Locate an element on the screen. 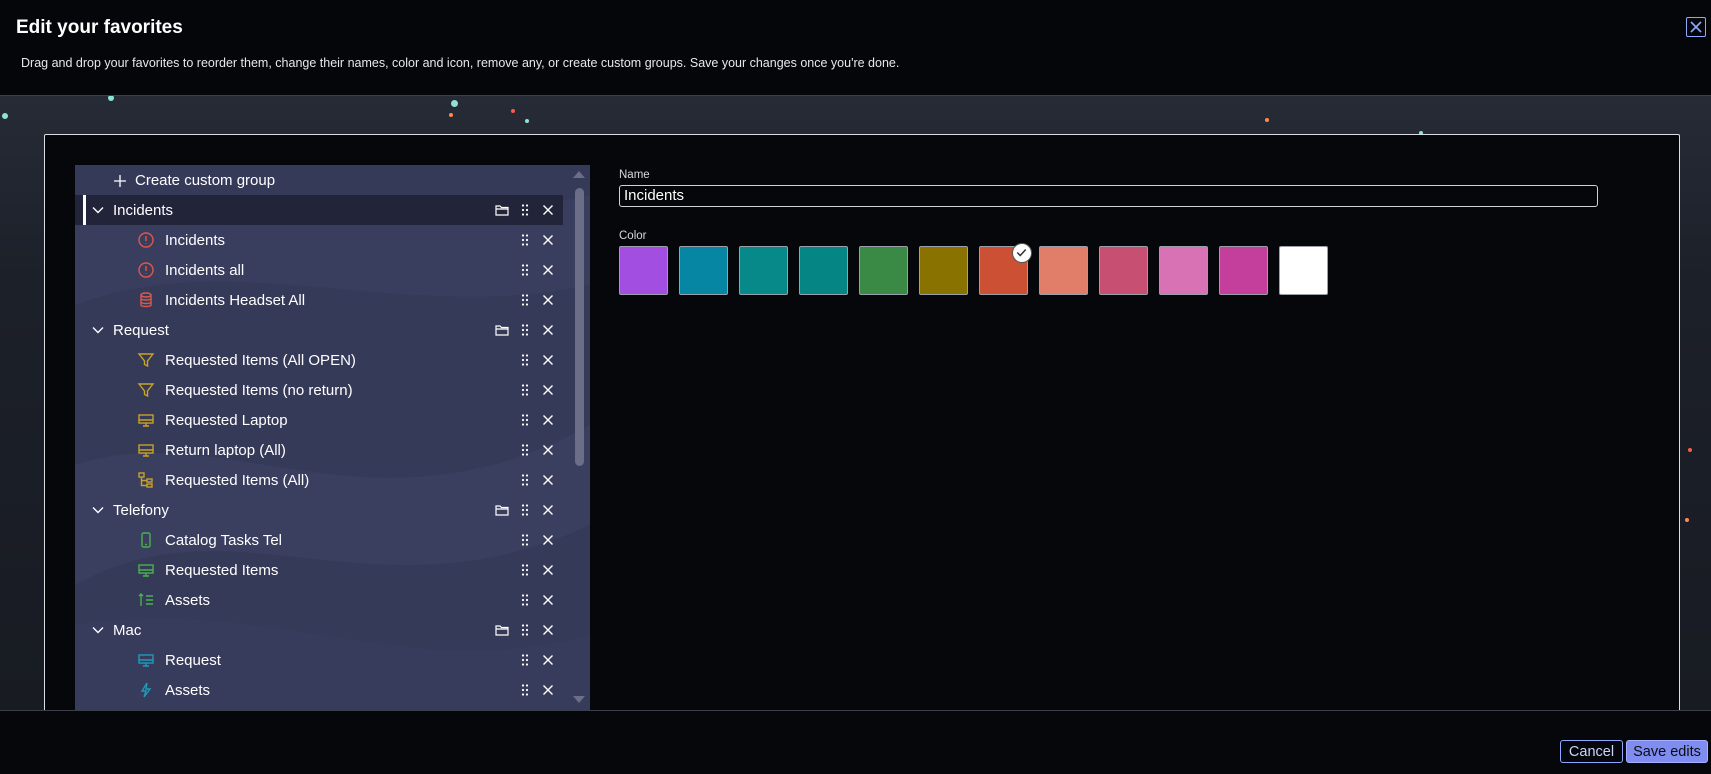  favorite-item-label: Incidents is located at coordinates (195, 240).